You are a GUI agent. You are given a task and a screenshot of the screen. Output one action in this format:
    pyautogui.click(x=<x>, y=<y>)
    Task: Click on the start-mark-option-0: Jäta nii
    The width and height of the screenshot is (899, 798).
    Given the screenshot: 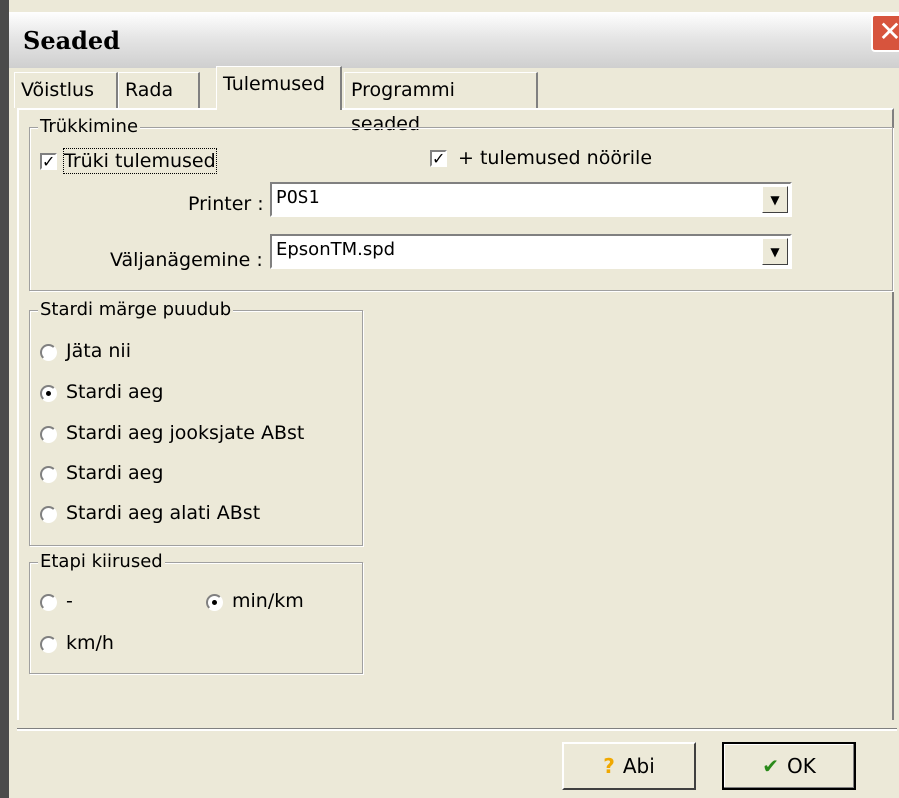 What is the action you would take?
    pyautogui.click(x=98, y=351)
    